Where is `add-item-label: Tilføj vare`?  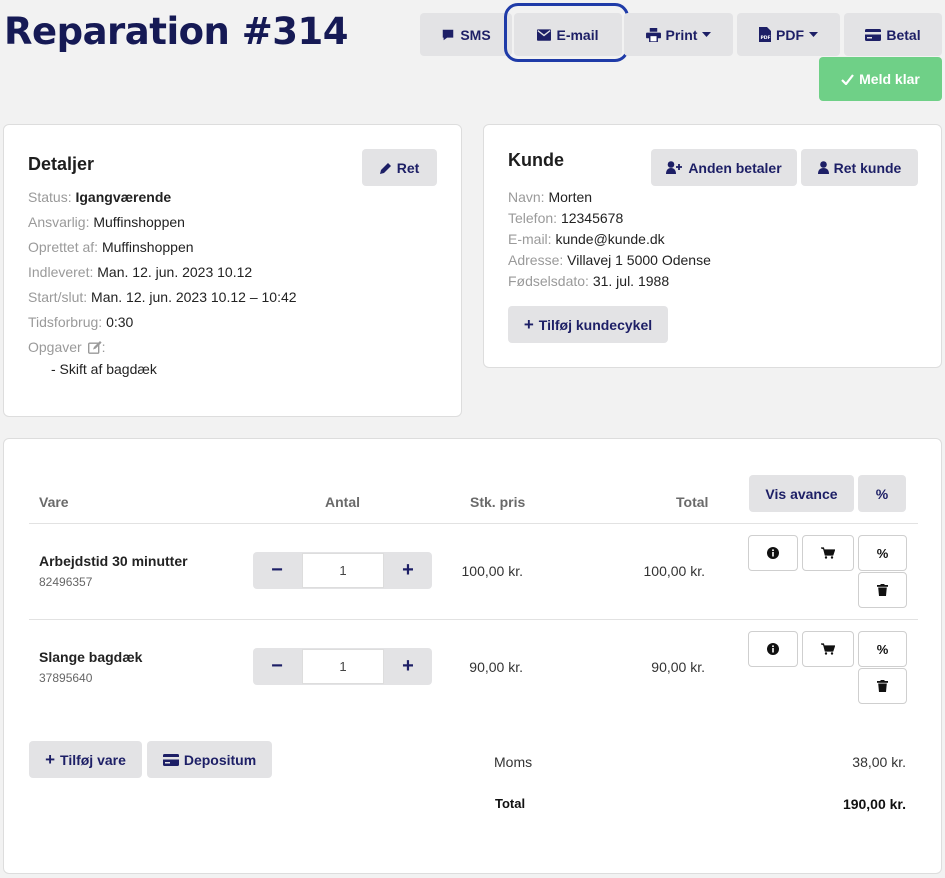 add-item-label: Tilføj vare is located at coordinates (93, 759).